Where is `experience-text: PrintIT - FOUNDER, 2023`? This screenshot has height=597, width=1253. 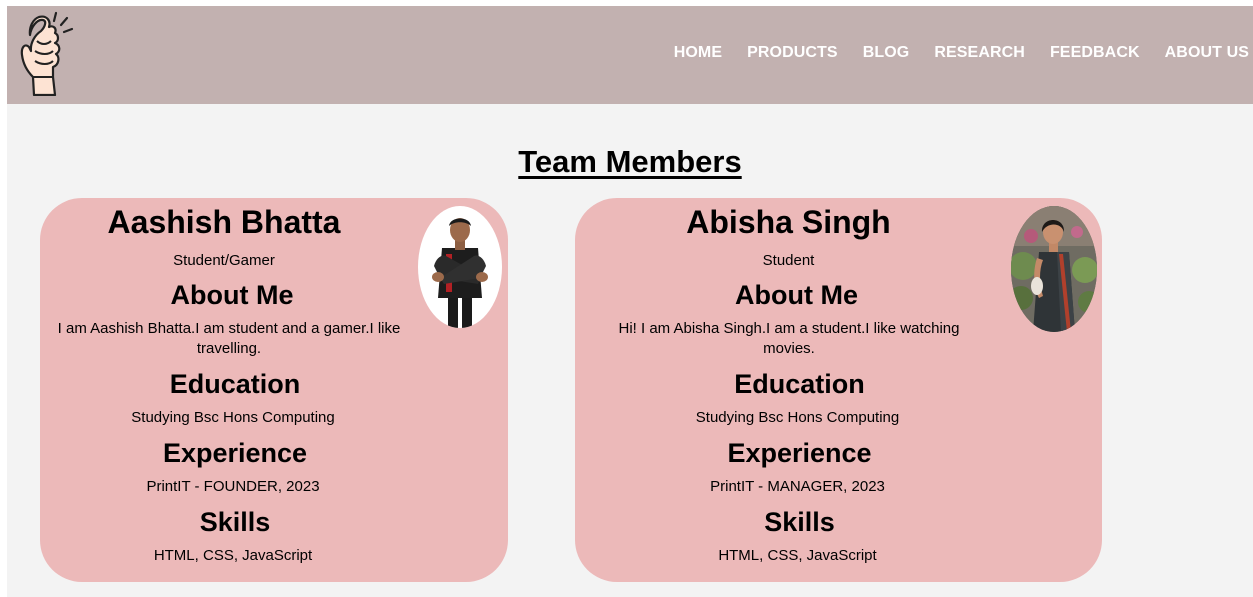 experience-text: PrintIT - FOUNDER, 2023 is located at coordinates (233, 486).